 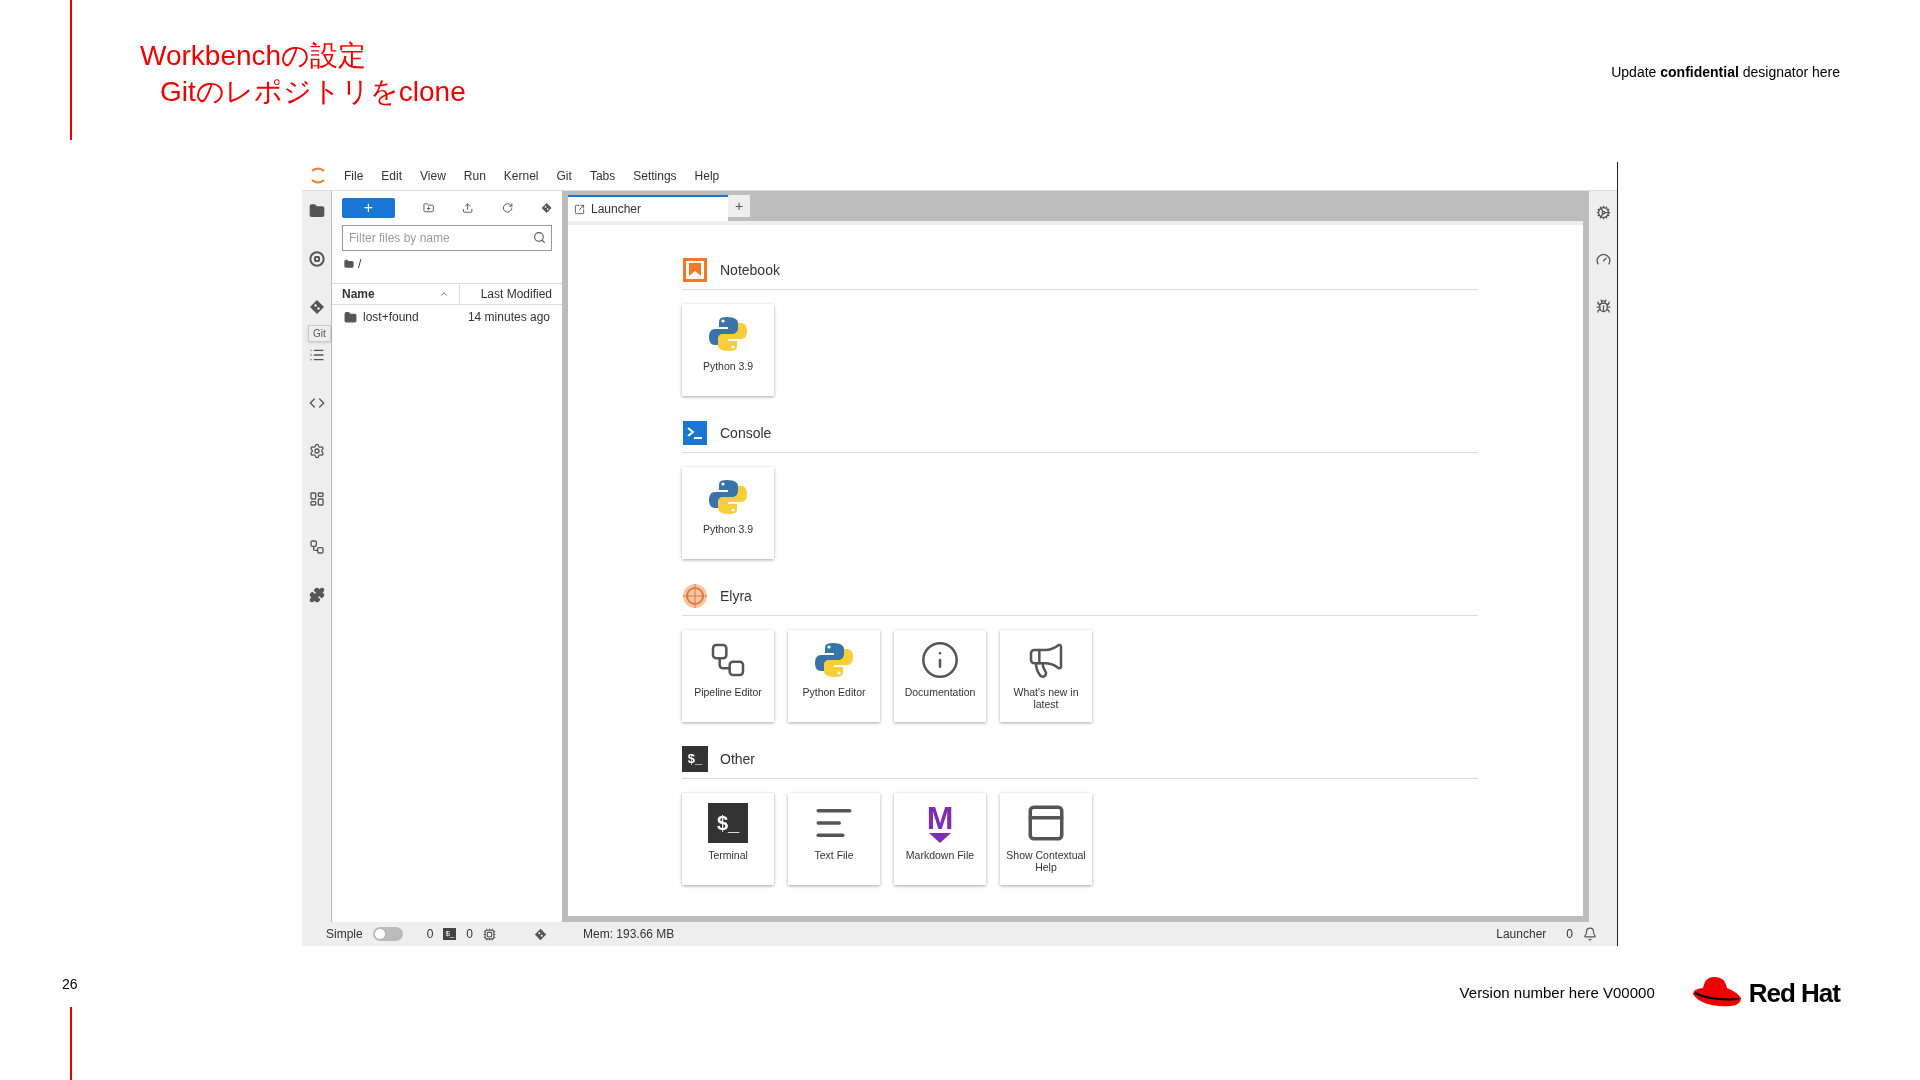 What do you see at coordinates (316, 259) in the screenshot?
I see `stop-icon` at bounding box center [316, 259].